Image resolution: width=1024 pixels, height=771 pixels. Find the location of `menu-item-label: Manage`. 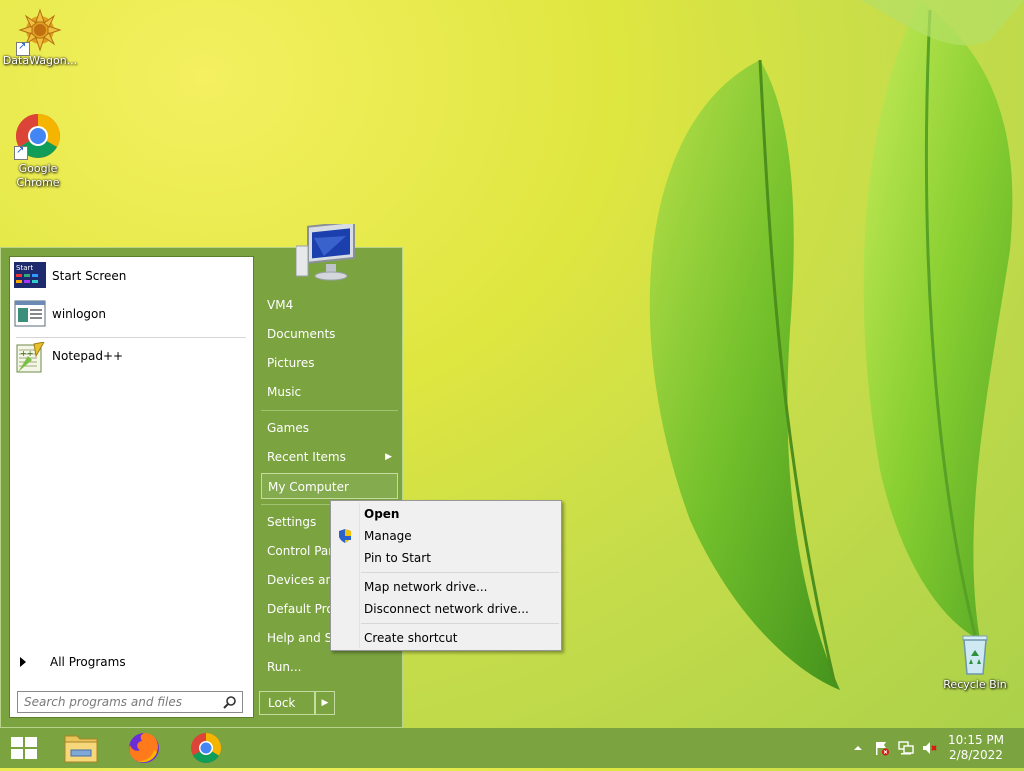

menu-item-label: Manage is located at coordinates (388, 536).